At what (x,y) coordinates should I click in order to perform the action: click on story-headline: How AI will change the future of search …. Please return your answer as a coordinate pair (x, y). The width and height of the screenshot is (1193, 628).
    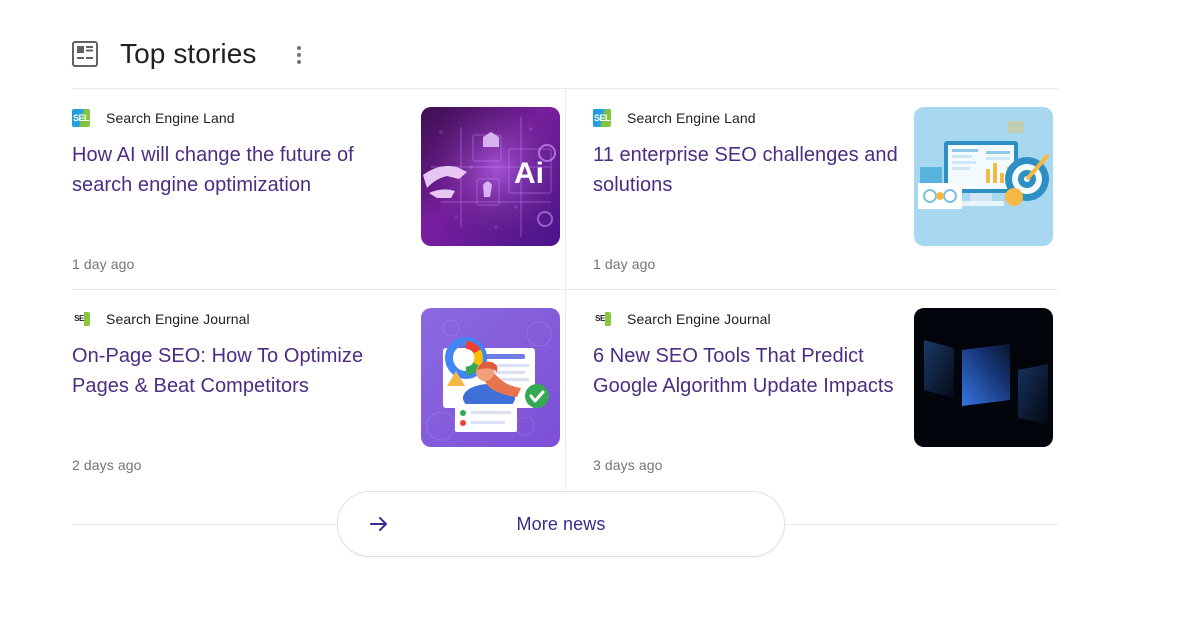
    Looking at the image, I should click on (232, 170).